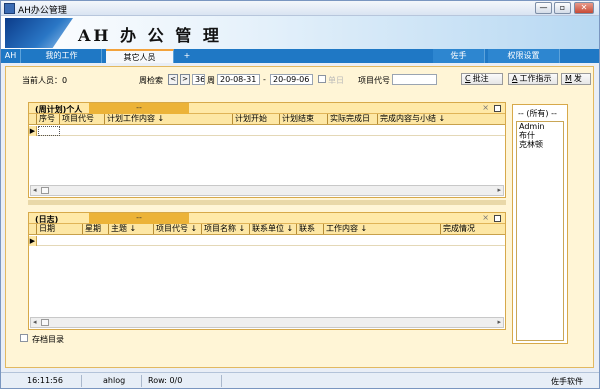 This screenshot has width=600, height=389. Describe the element at coordinates (497, 218) in the screenshot. I see `log-maximize-icon` at that location.